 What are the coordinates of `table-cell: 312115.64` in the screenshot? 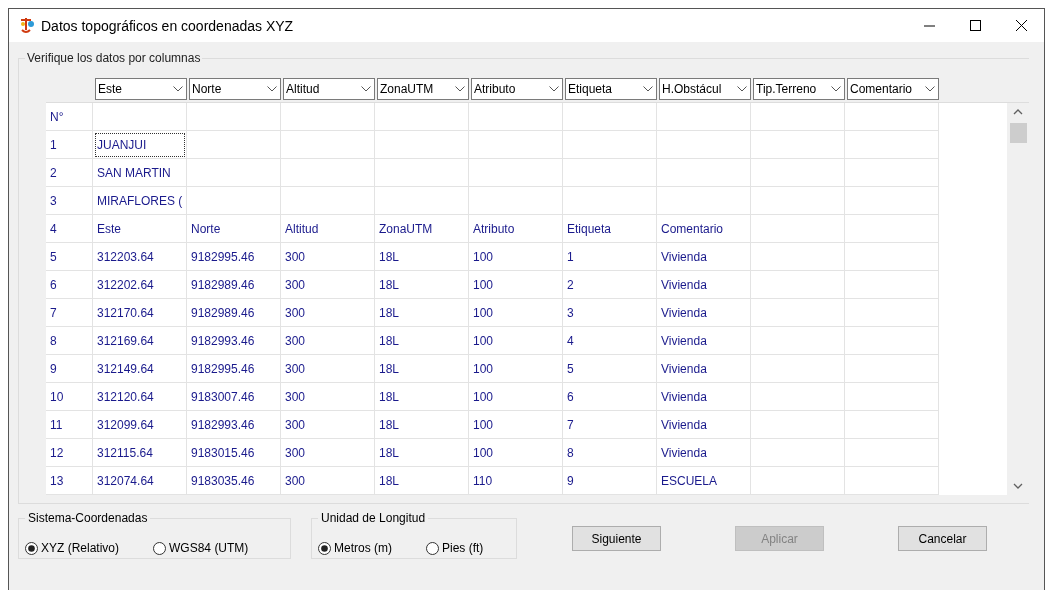 It's located at (140, 453).